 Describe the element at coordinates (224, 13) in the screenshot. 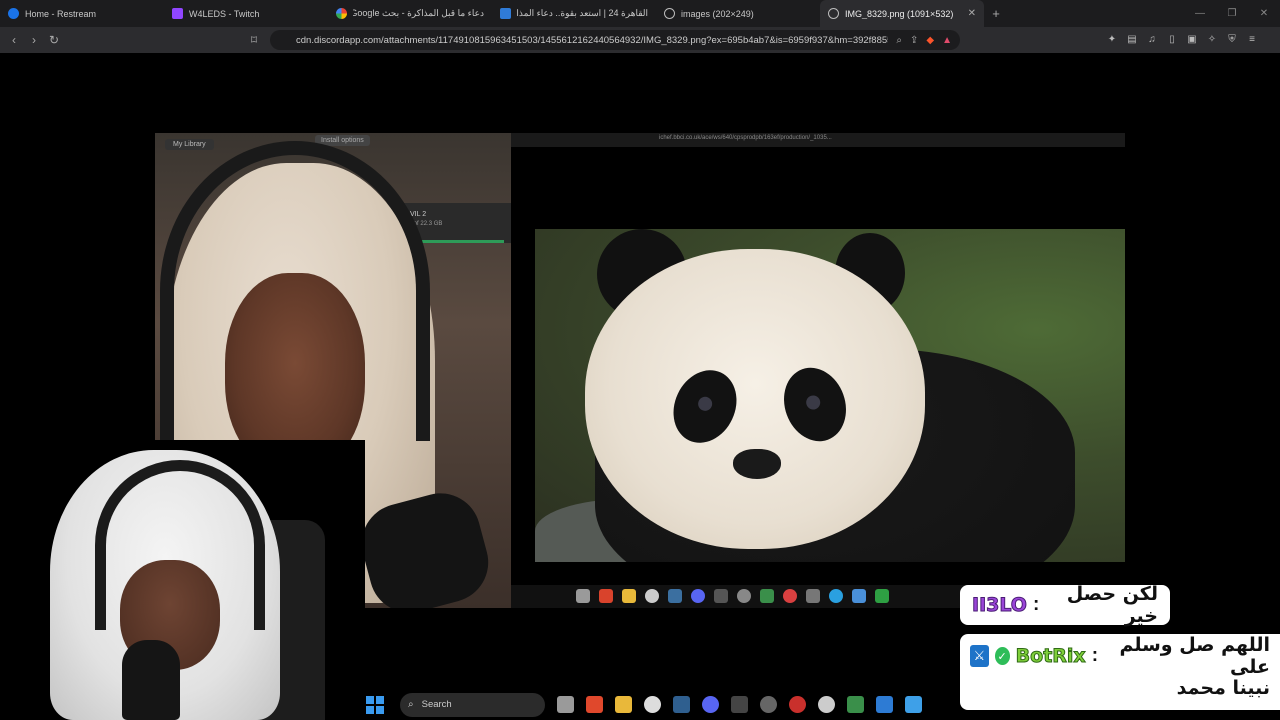

I see `tab-label: W4LEDS - Twitch` at that location.